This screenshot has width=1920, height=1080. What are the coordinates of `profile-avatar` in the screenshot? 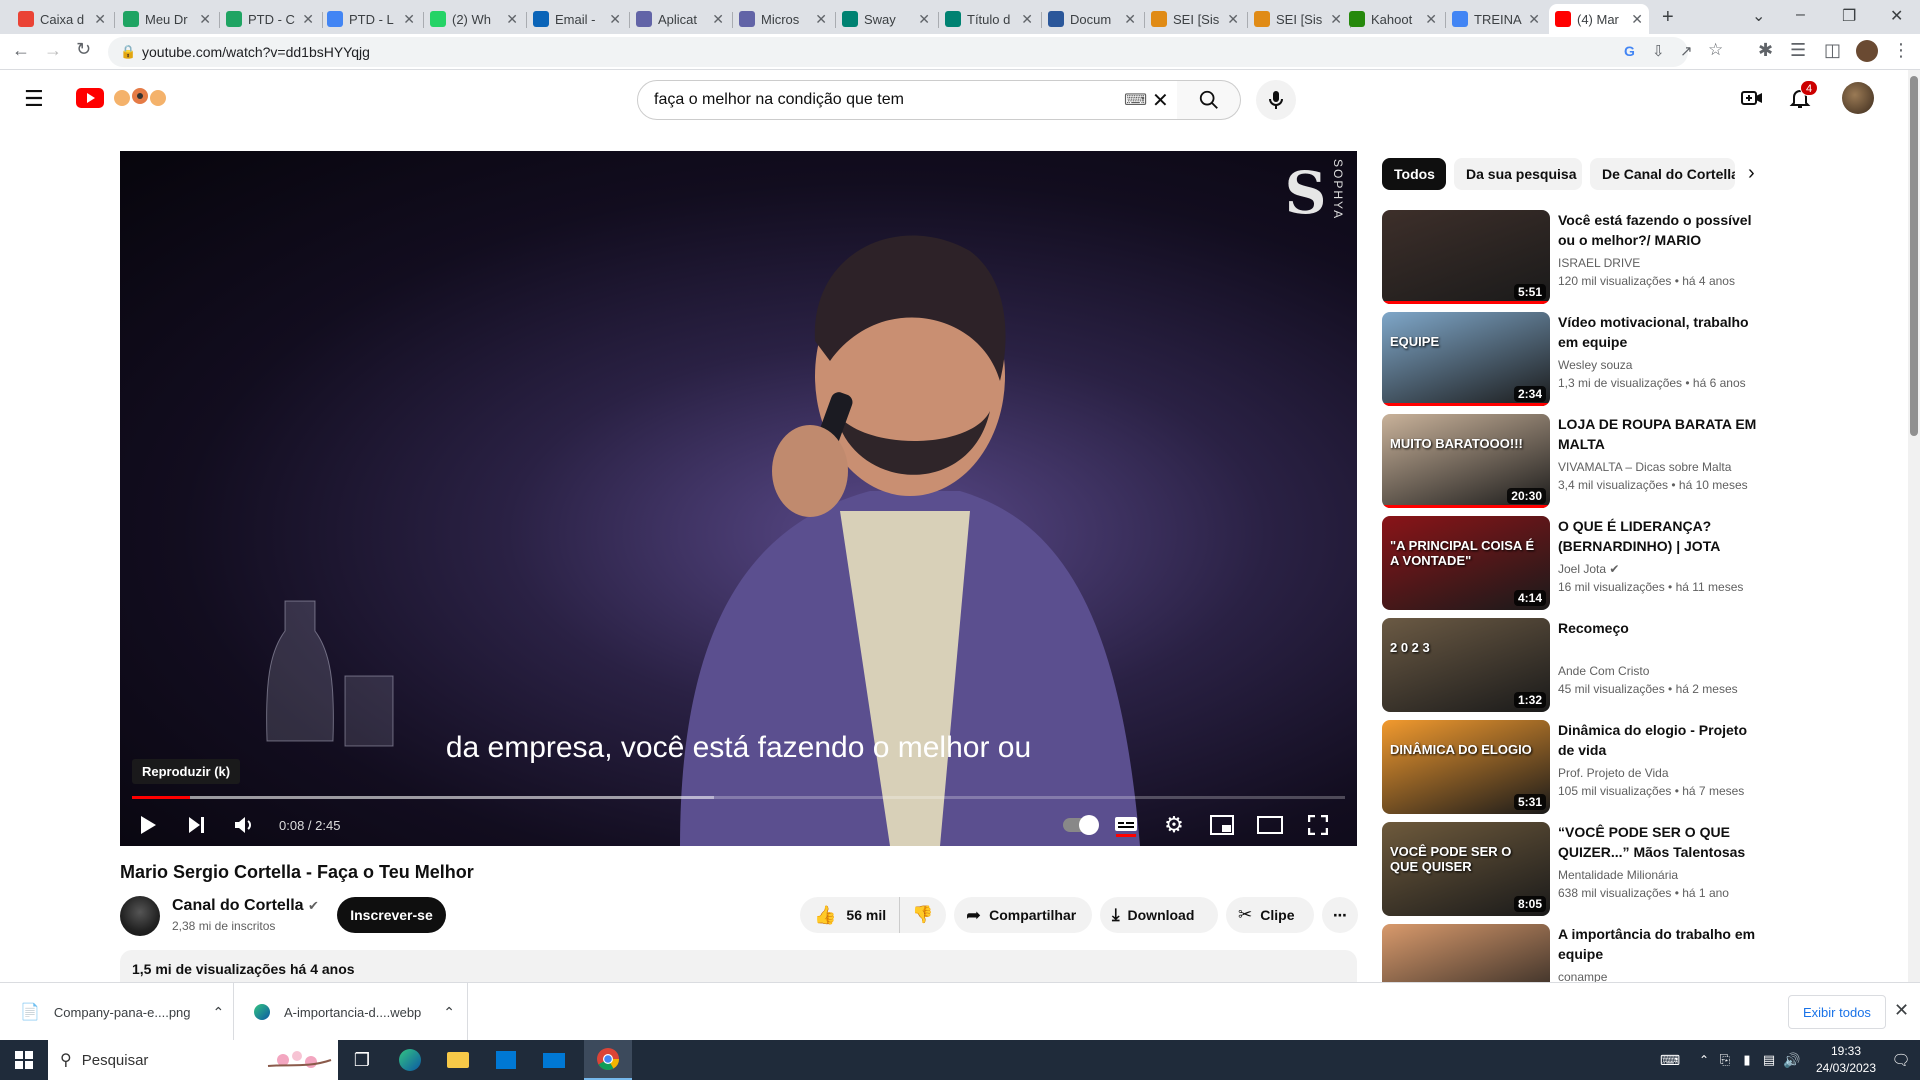 It's located at (1867, 51).